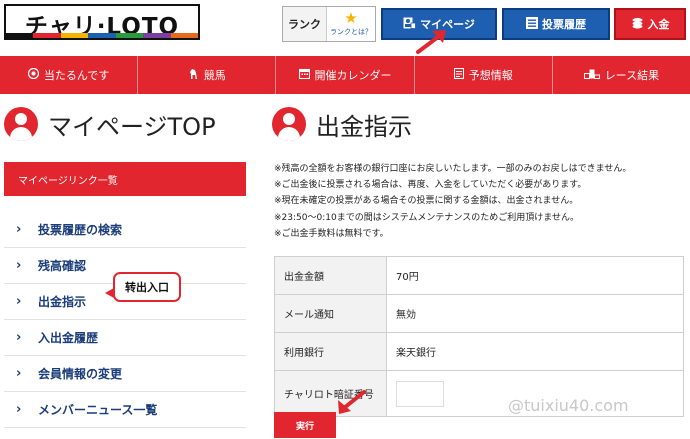 The height and width of the screenshot is (439, 690). Describe the element at coordinates (637, 24) in the screenshot. I see `coin-stack-icon` at that location.